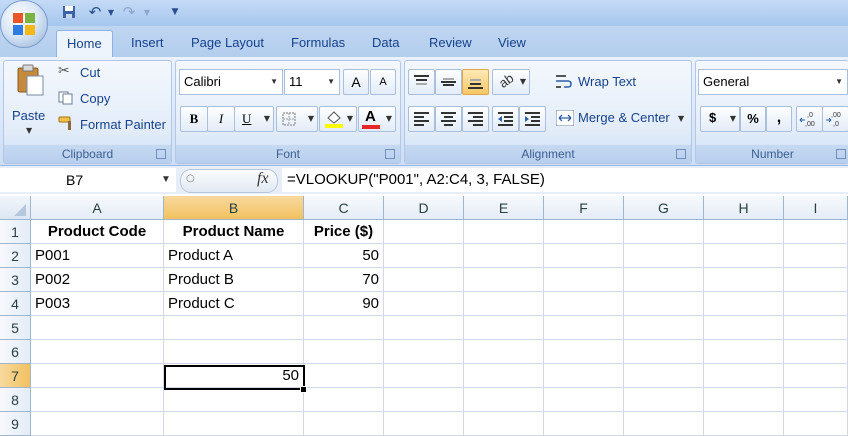 This screenshot has width=848, height=436. I want to click on cell-h7, so click(744, 376).